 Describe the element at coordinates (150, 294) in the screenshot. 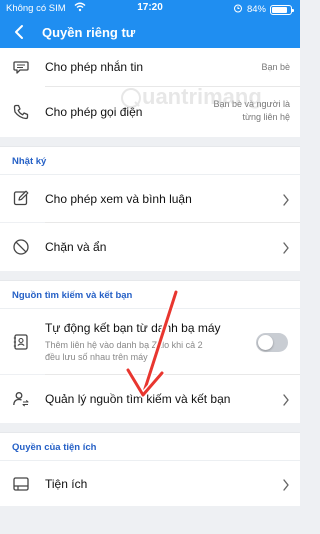

I see `section-sources: Nguồn tìm kiếm và kết bạn` at that location.